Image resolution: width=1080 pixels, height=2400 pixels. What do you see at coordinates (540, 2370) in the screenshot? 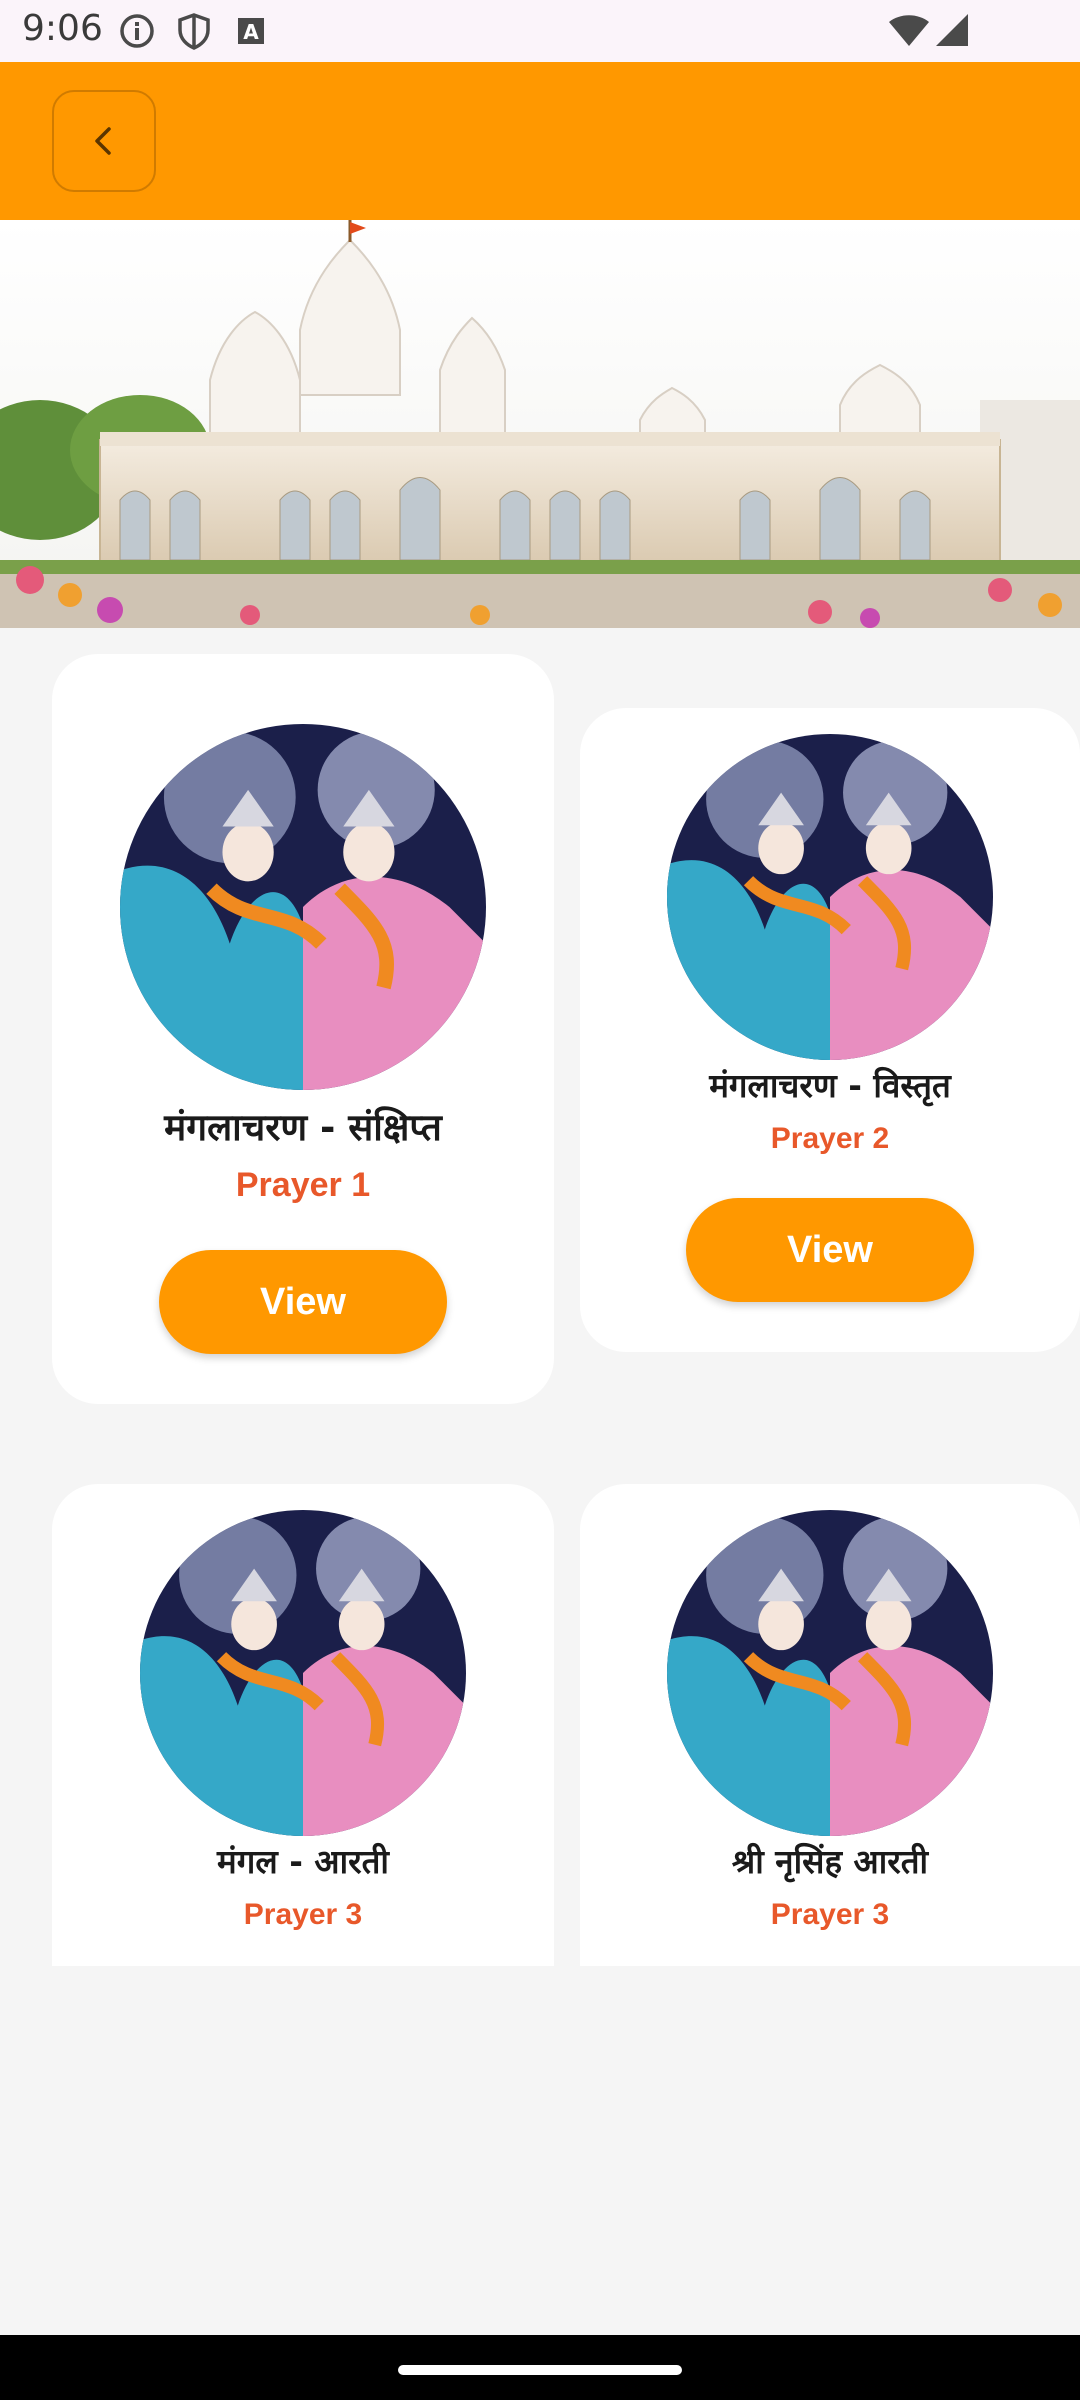
I see `home-indicator` at bounding box center [540, 2370].